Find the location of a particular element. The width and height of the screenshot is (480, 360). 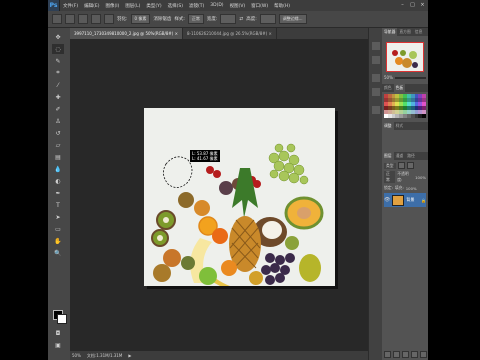

pen-tool-icon: ✒ is located at coordinates (58, 193).